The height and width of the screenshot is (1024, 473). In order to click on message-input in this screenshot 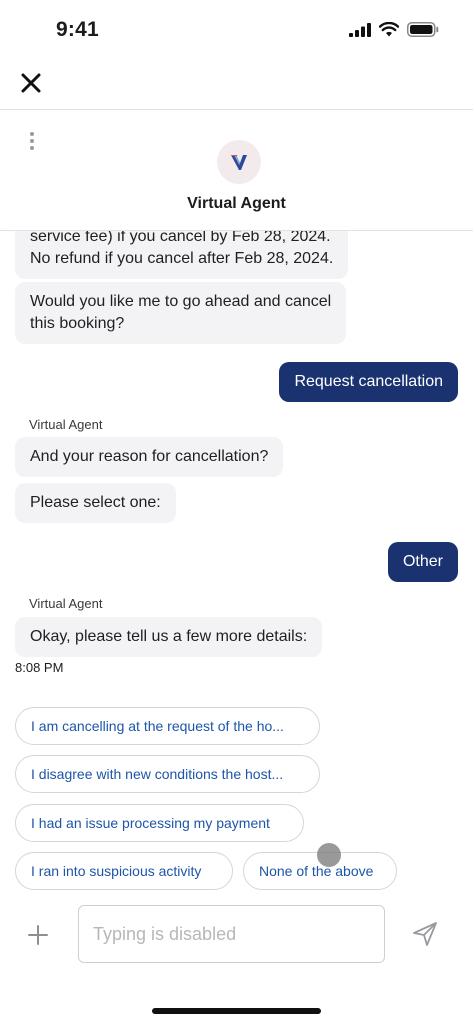, I will do `click(231, 934)`.